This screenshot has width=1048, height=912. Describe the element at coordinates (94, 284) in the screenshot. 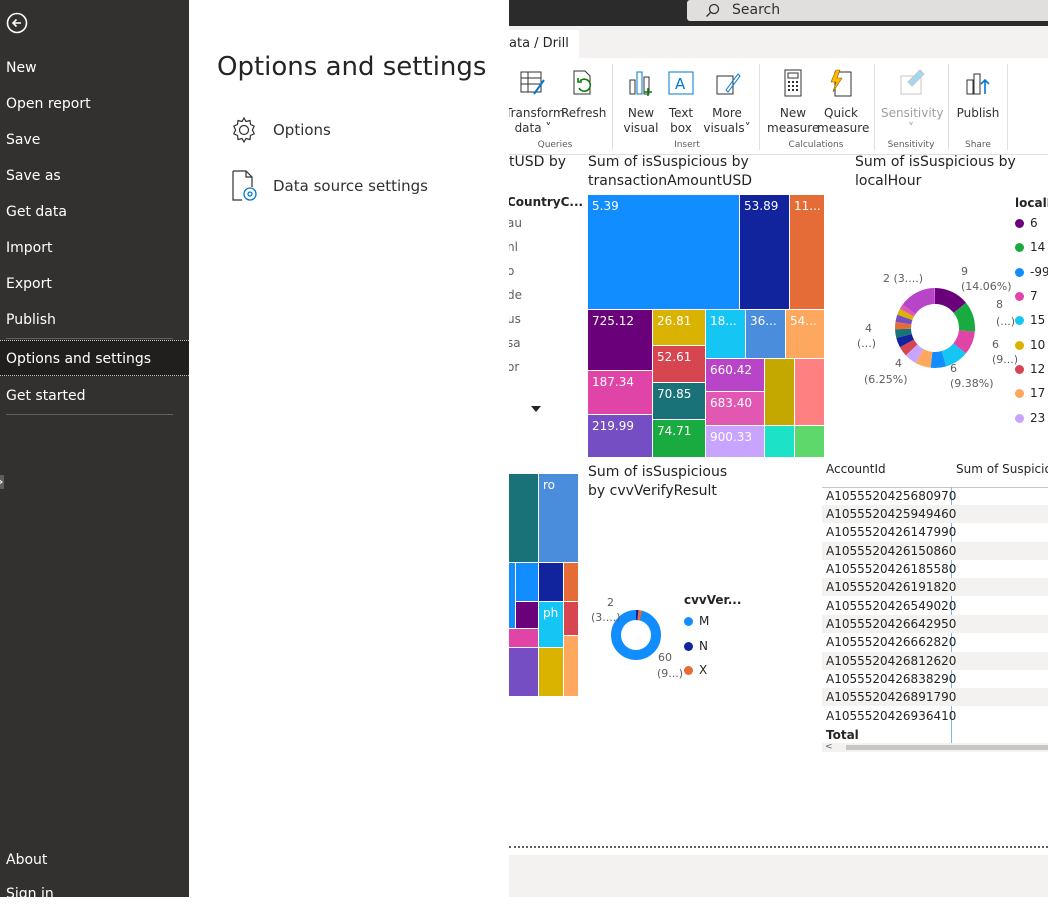

I see `nav-export: Export` at that location.